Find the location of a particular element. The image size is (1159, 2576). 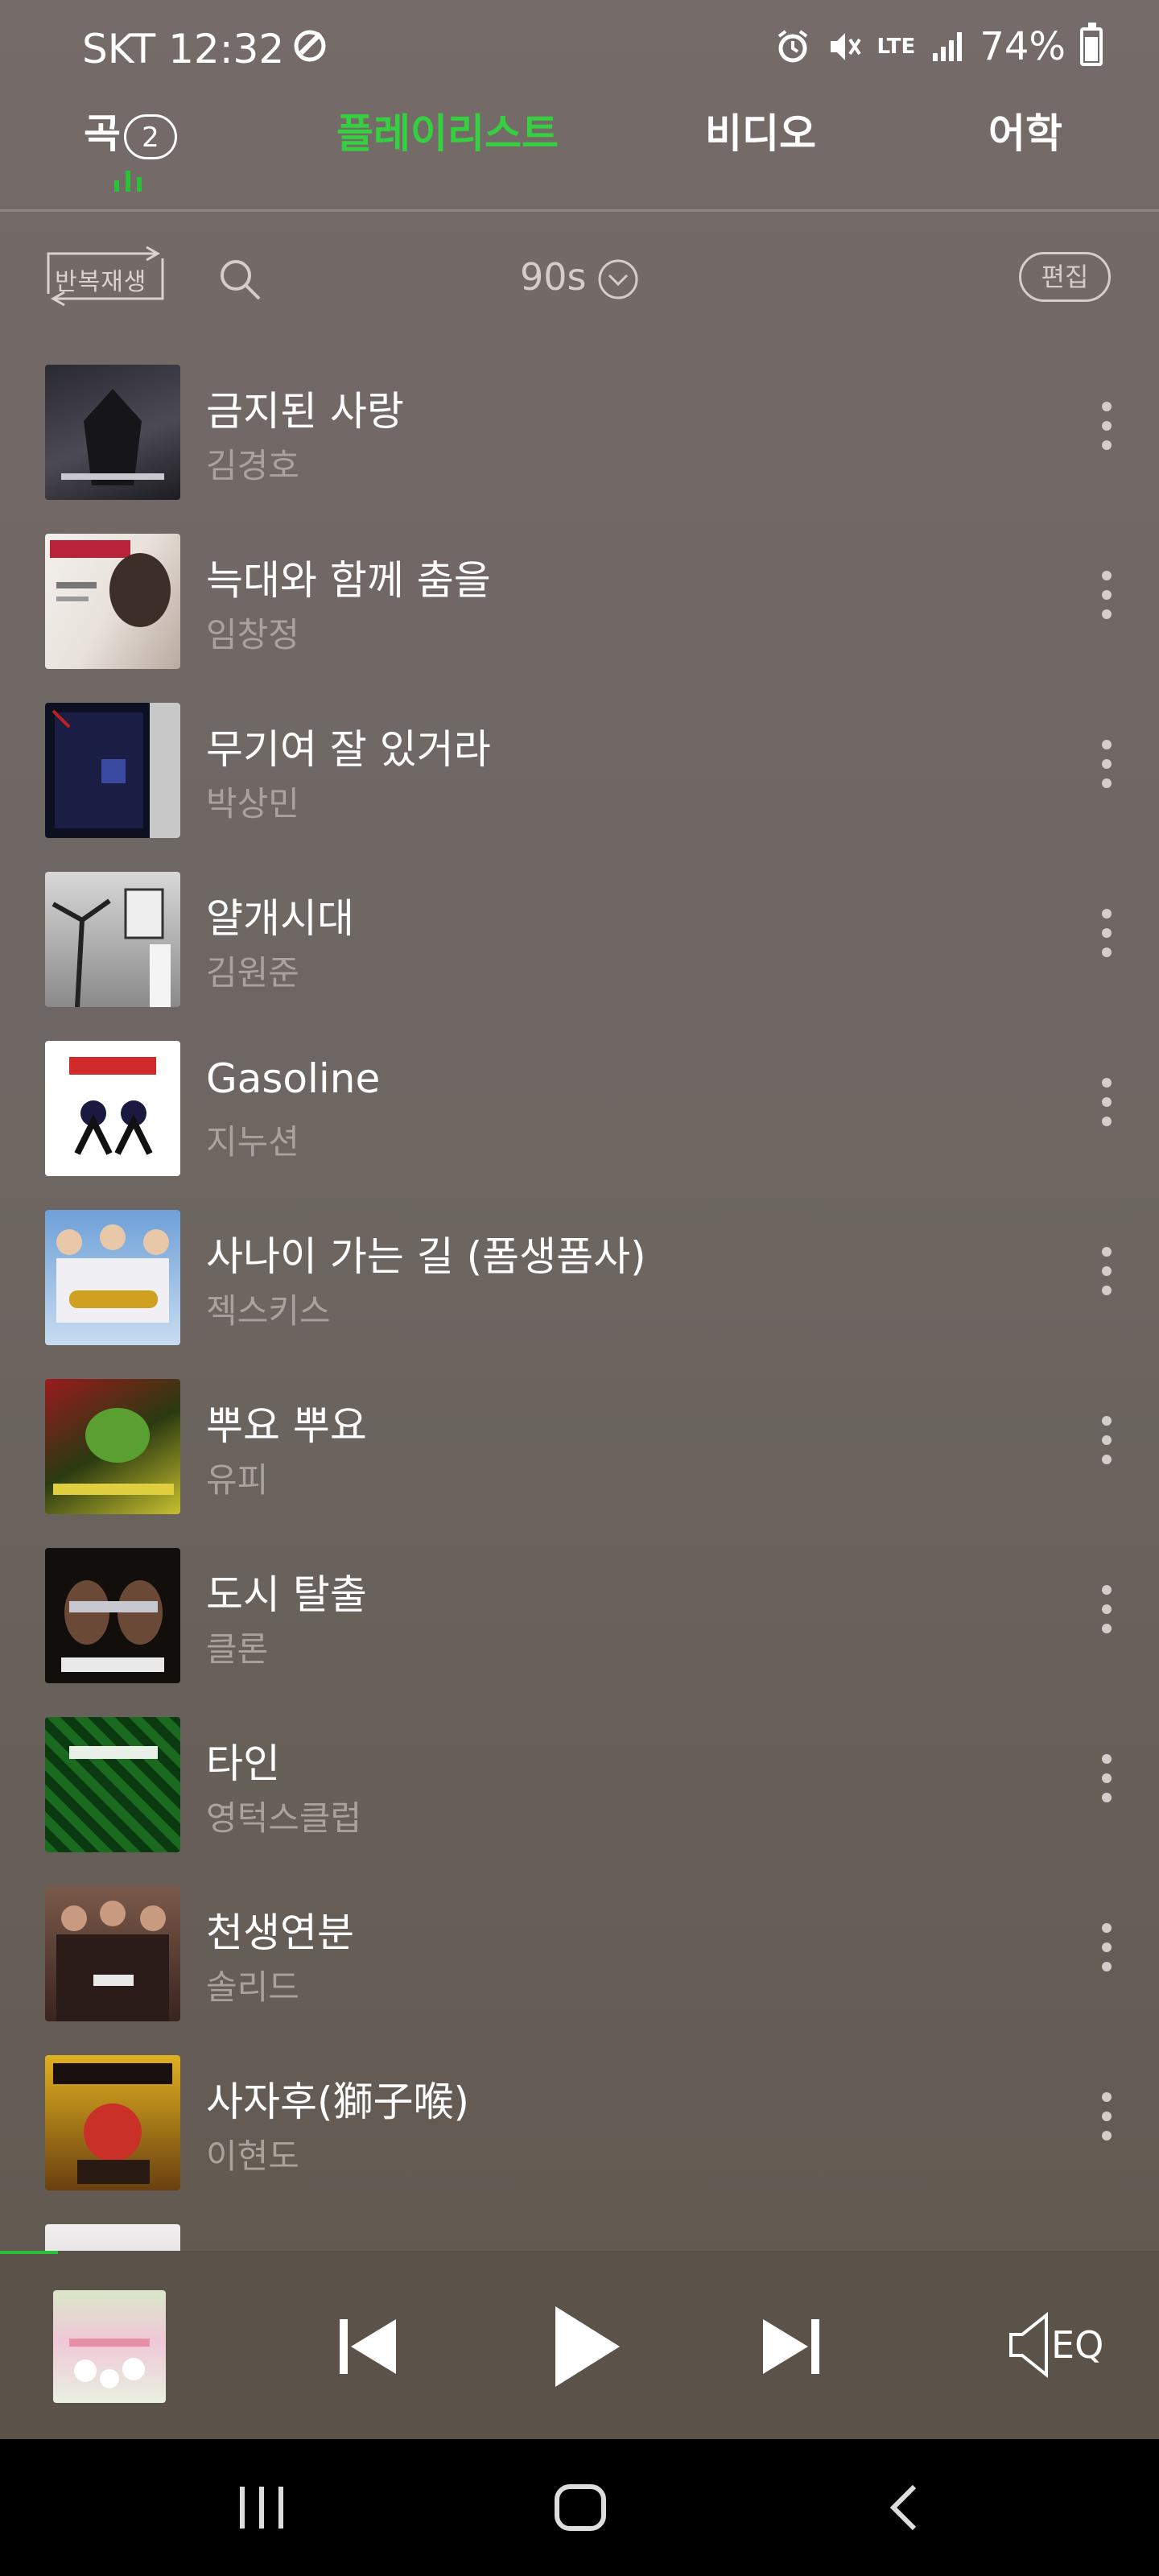

signal-icon is located at coordinates (948, 46).